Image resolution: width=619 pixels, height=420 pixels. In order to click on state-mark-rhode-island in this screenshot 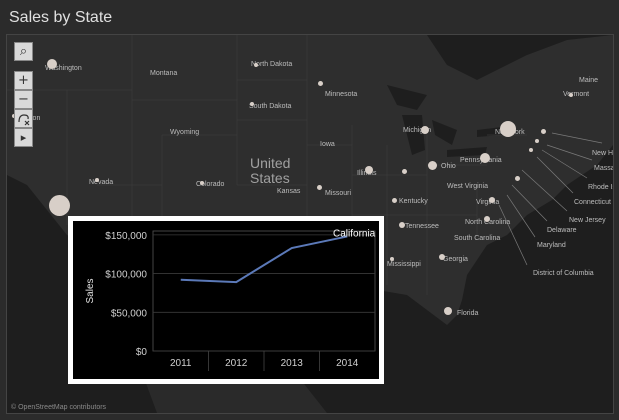, I will do `click(537, 141)`.